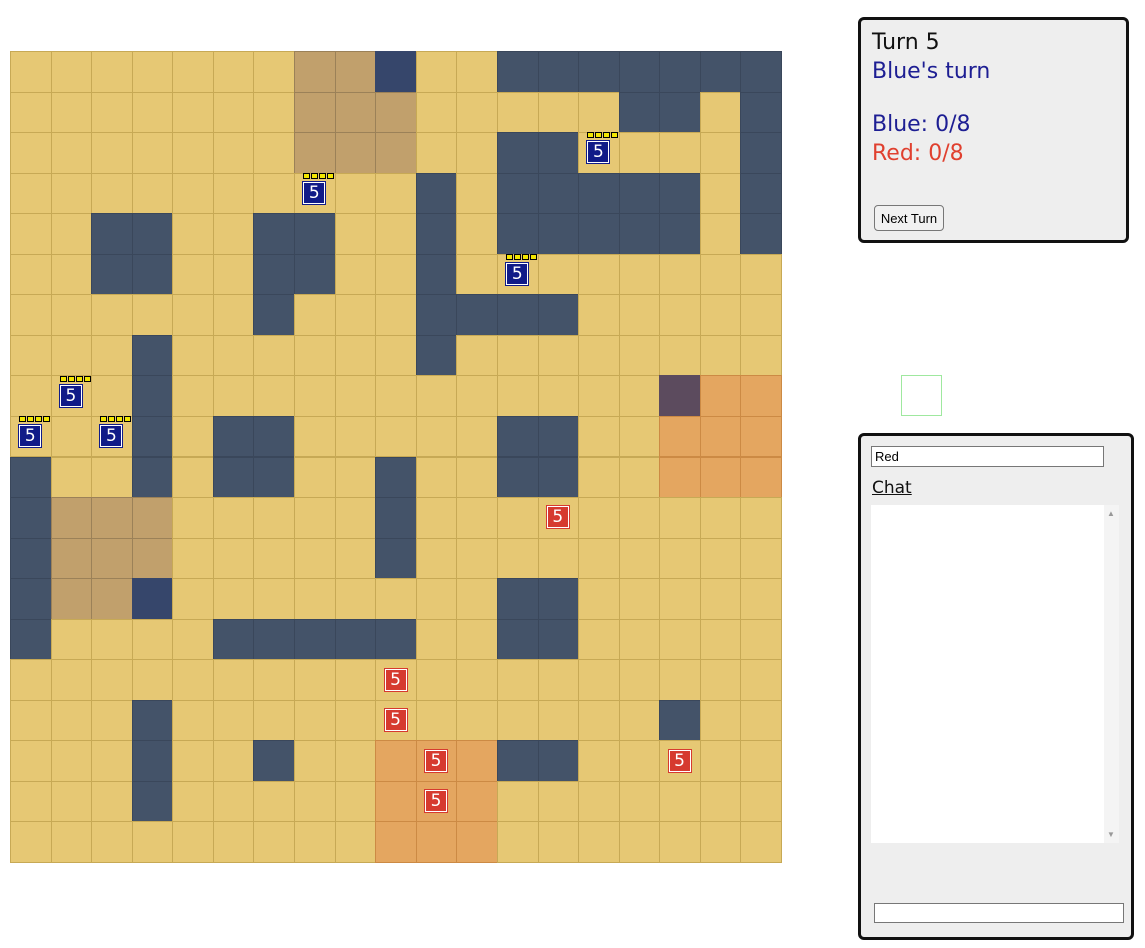 The image size is (1145, 948). I want to click on red-unit: 5, so click(679, 760).